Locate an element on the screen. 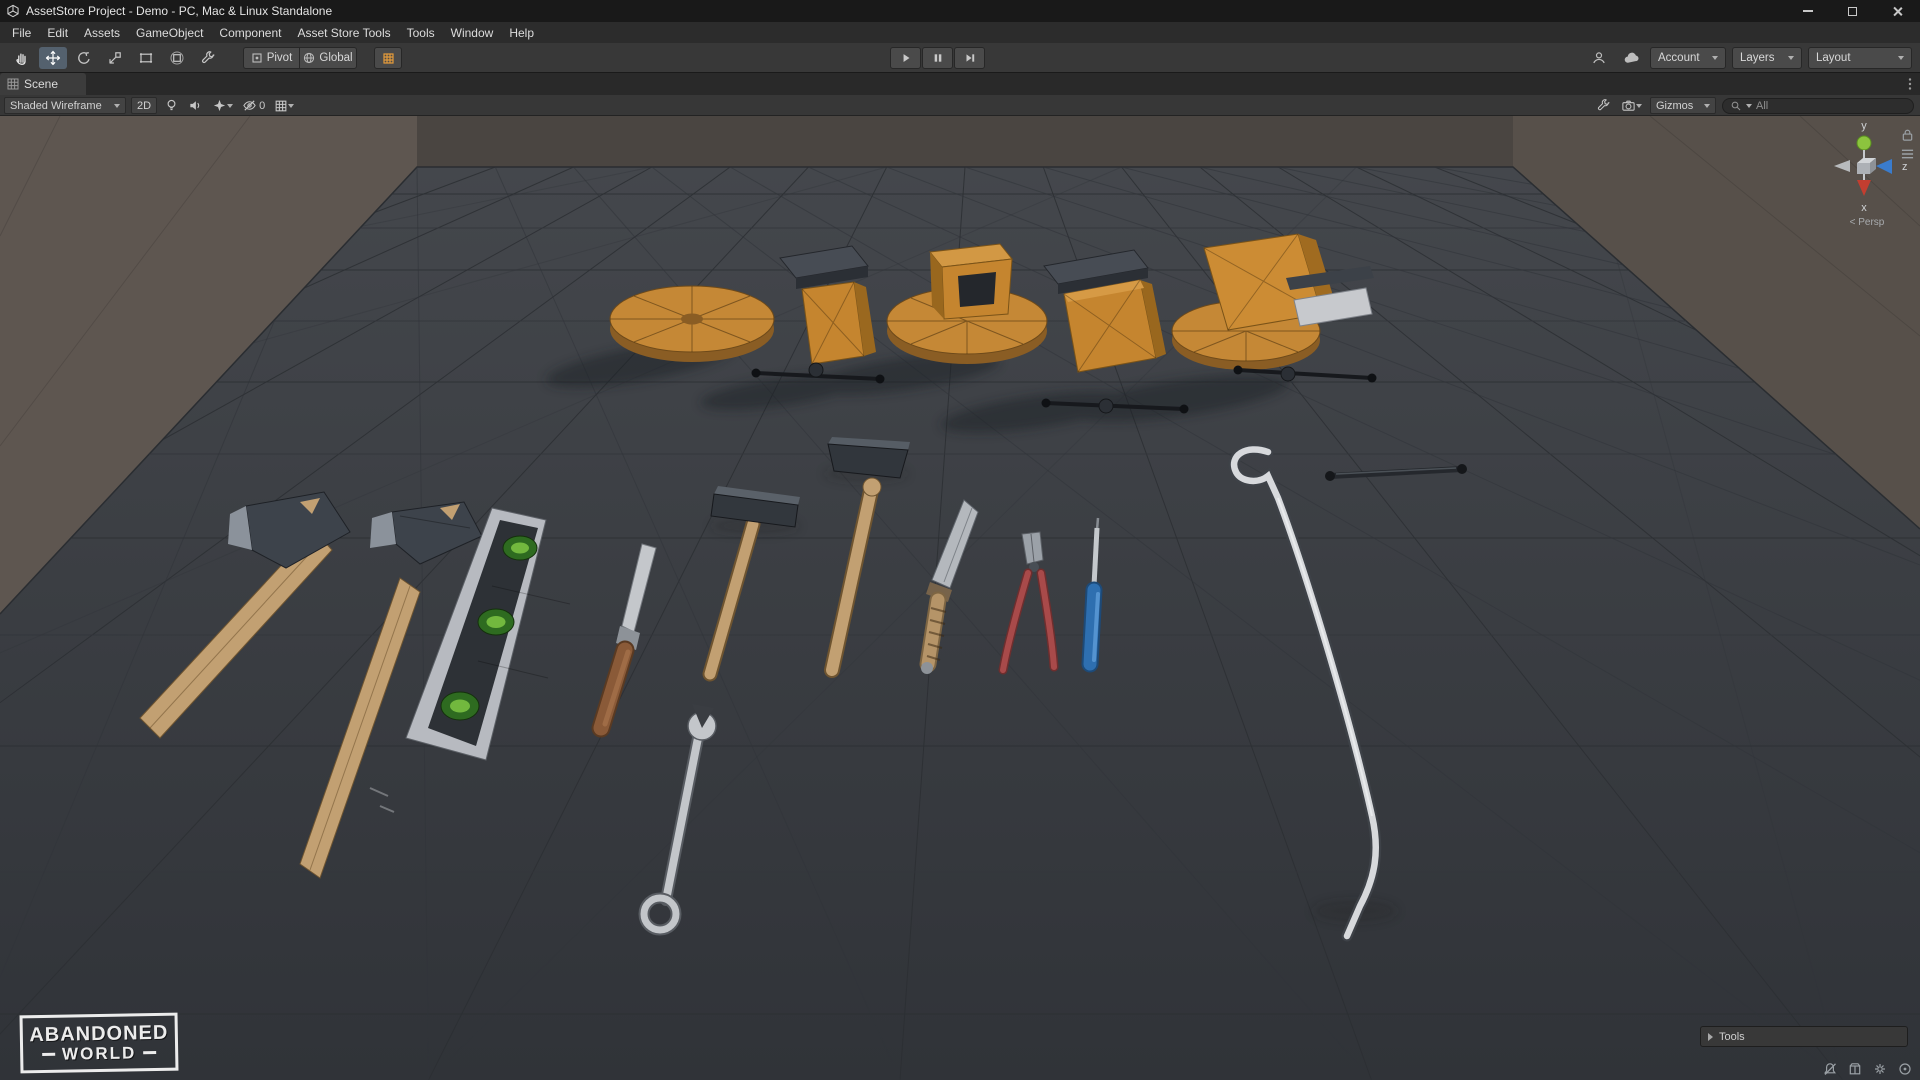 This screenshot has width=1920, height=1080. gizmo-cube is located at coordinates (1863, 168).